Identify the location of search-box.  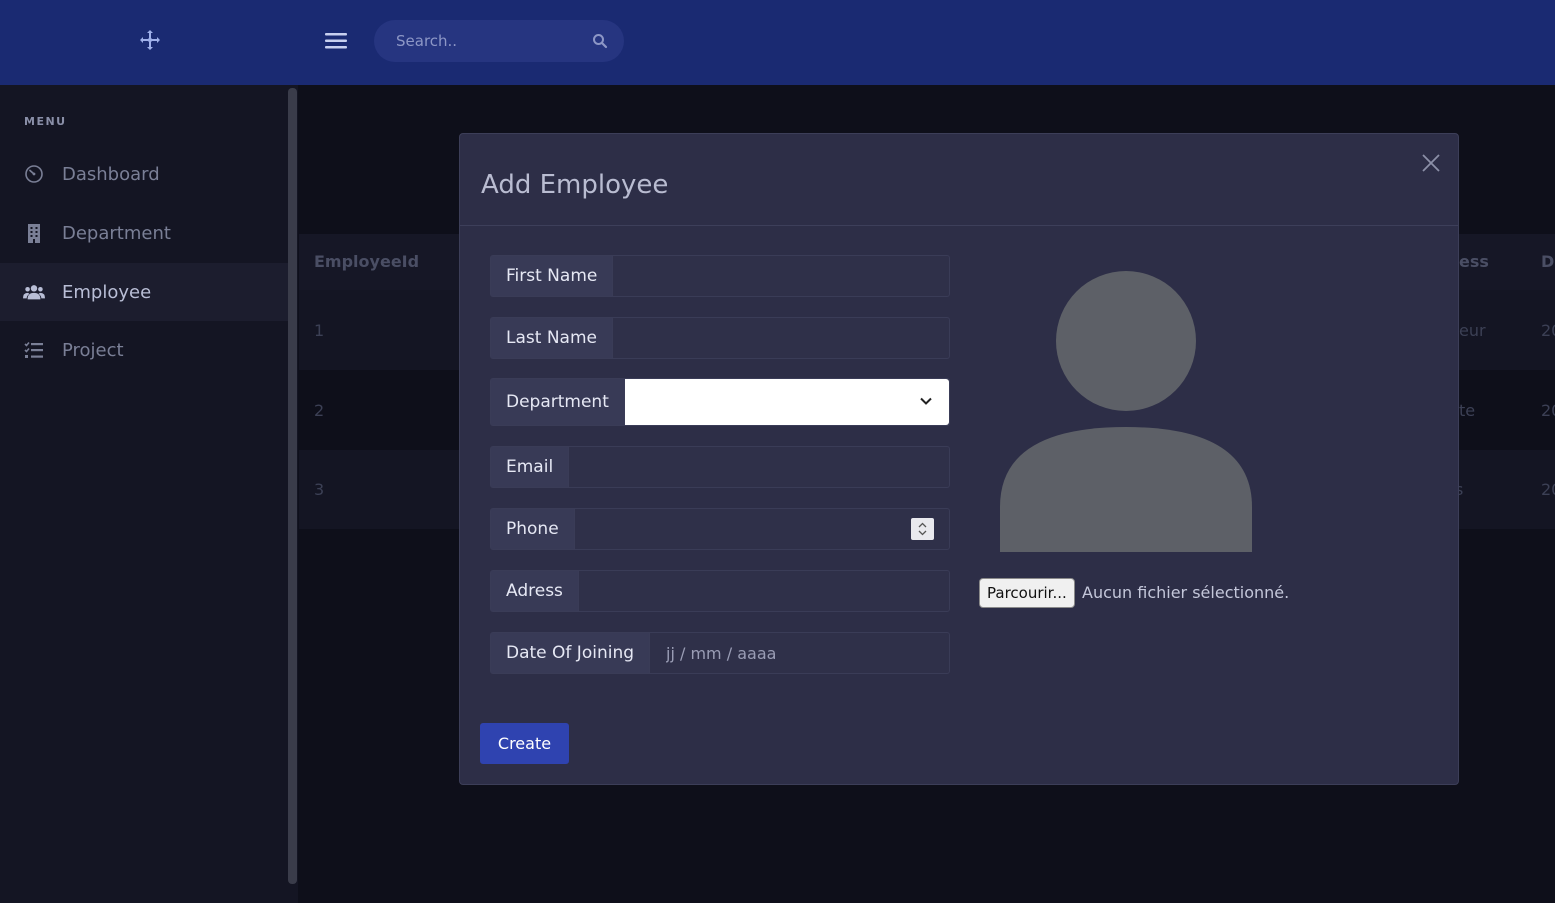
(499, 41).